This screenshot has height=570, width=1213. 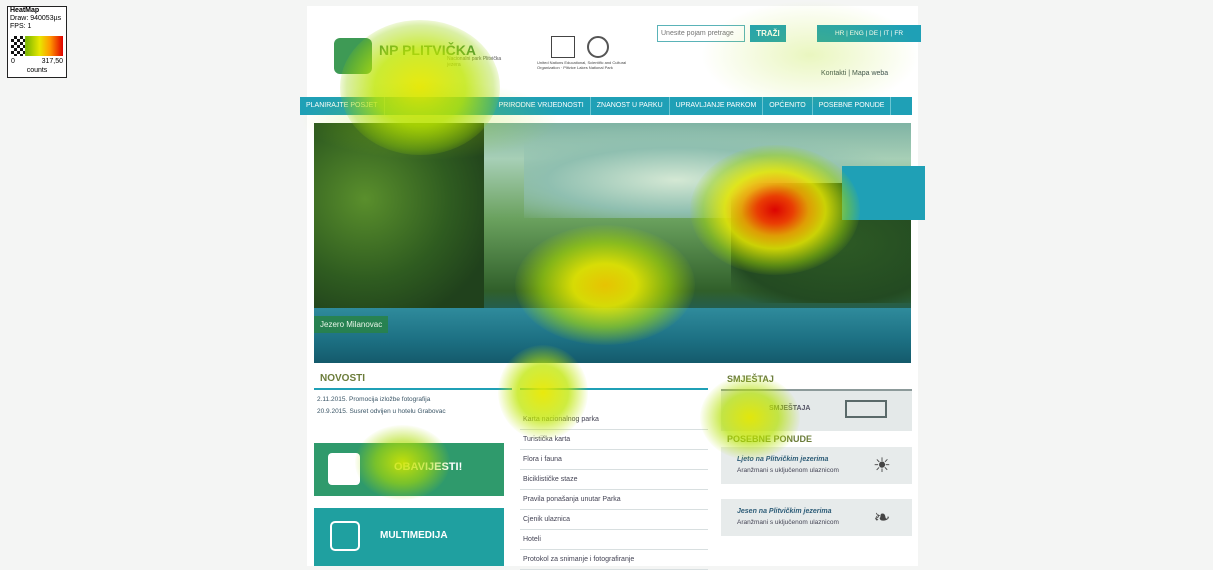 What do you see at coordinates (614, 500) in the screenshot?
I see `link-item: Pravila ponašanja unutar Parka` at bounding box center [614, 500].